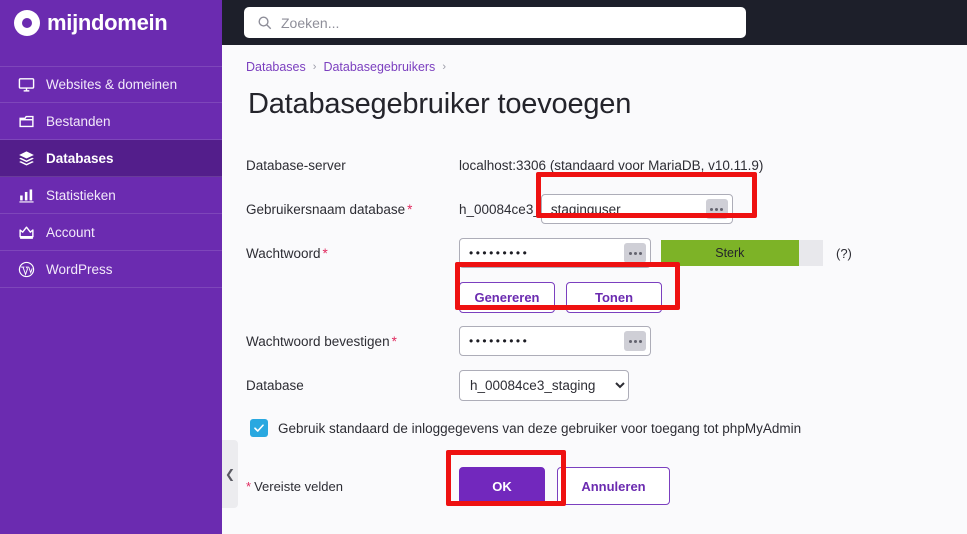 The height and width of the screenshot is (534, 967). I want to click on password-confirm-masked-value: •••••••••, so click(499, 341).